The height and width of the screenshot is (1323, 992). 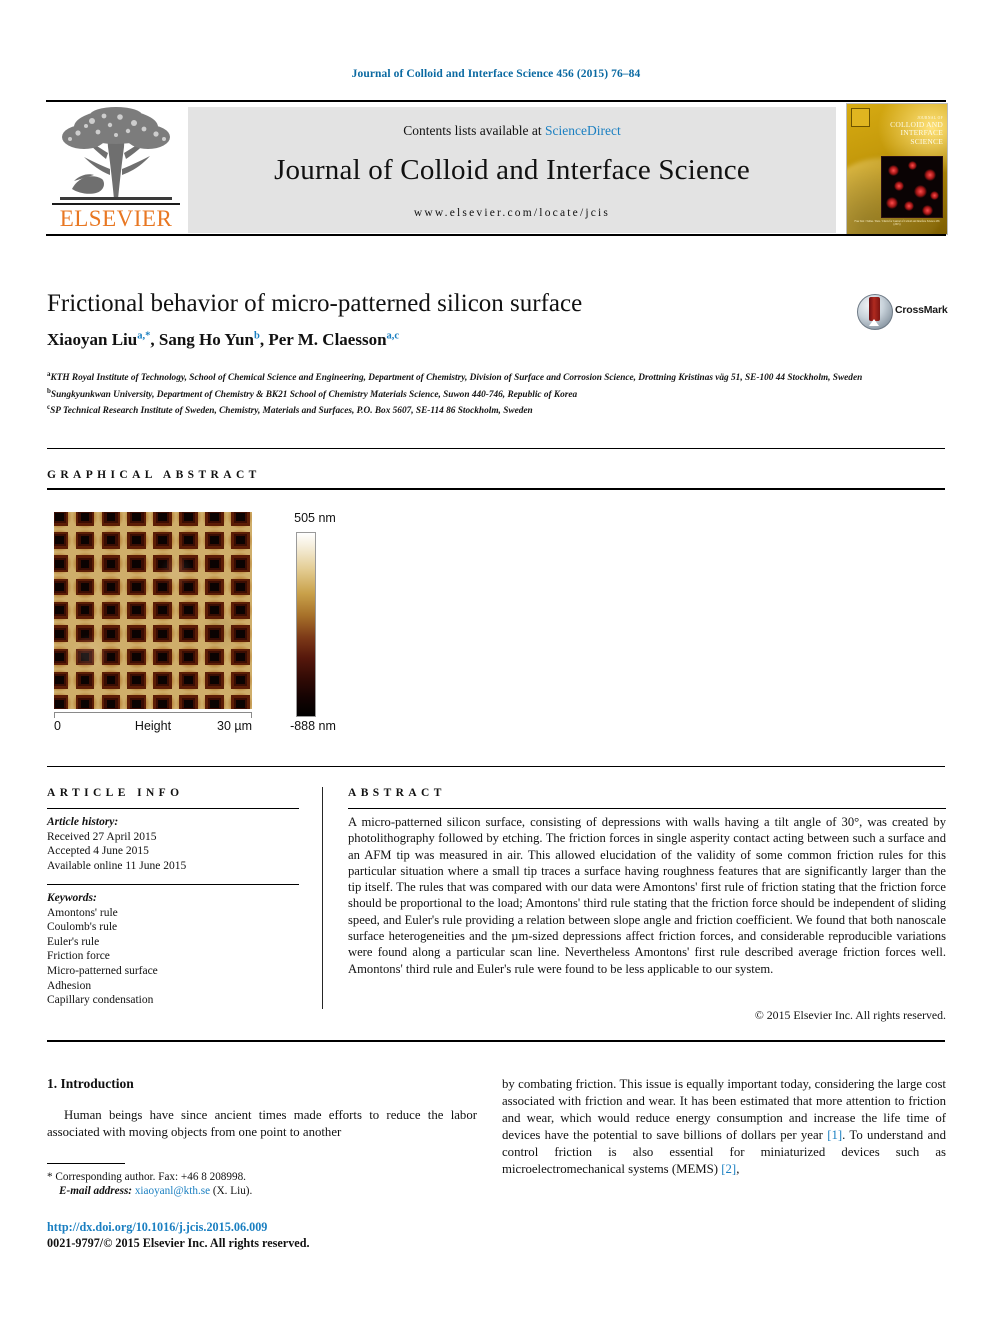 What do you see at coordinates (512, 213) in the screenshot?
I see `journal-url: www.elsevier.com/locate/jcis` at bounding box center [512, 213].